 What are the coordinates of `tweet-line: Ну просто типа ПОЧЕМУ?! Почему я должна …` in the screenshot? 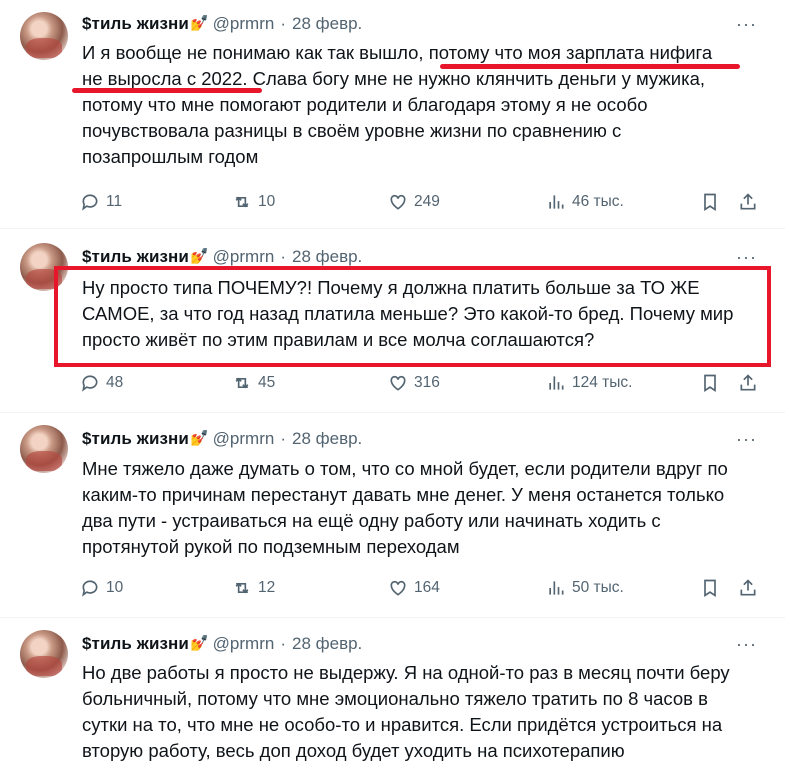 It's located at (391, 287).